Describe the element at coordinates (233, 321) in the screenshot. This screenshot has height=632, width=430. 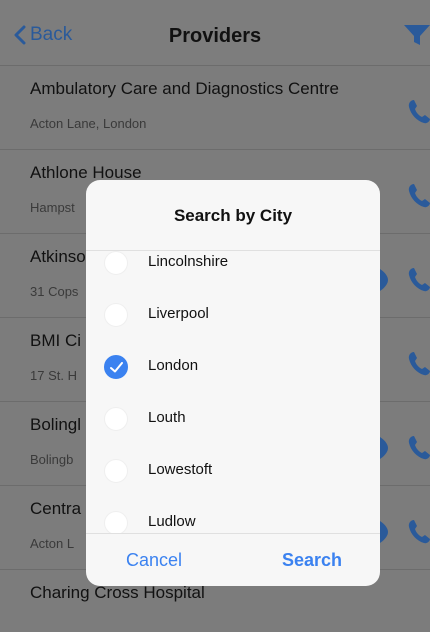
I see `city-option: Liverpool` at that location.